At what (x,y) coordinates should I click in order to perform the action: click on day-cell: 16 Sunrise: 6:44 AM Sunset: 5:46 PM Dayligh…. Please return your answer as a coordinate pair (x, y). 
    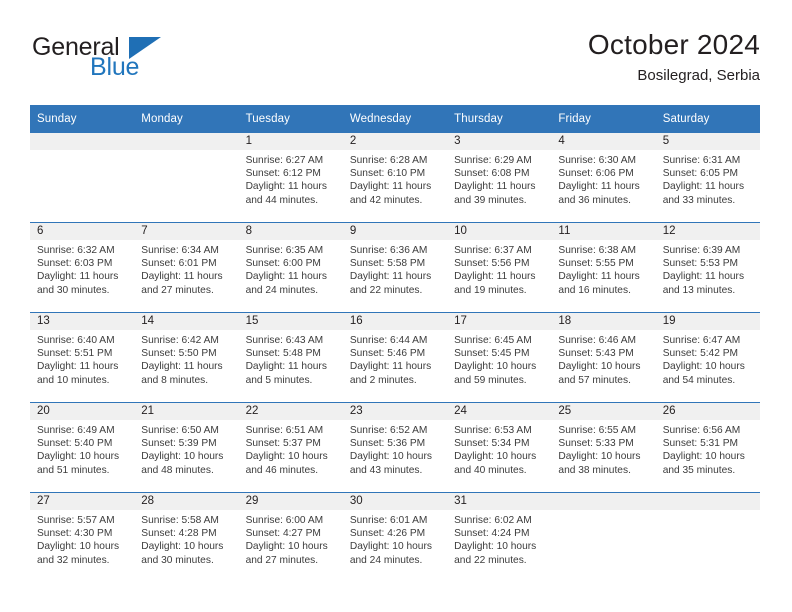
    Looking at the image, I should click on (395, 357).